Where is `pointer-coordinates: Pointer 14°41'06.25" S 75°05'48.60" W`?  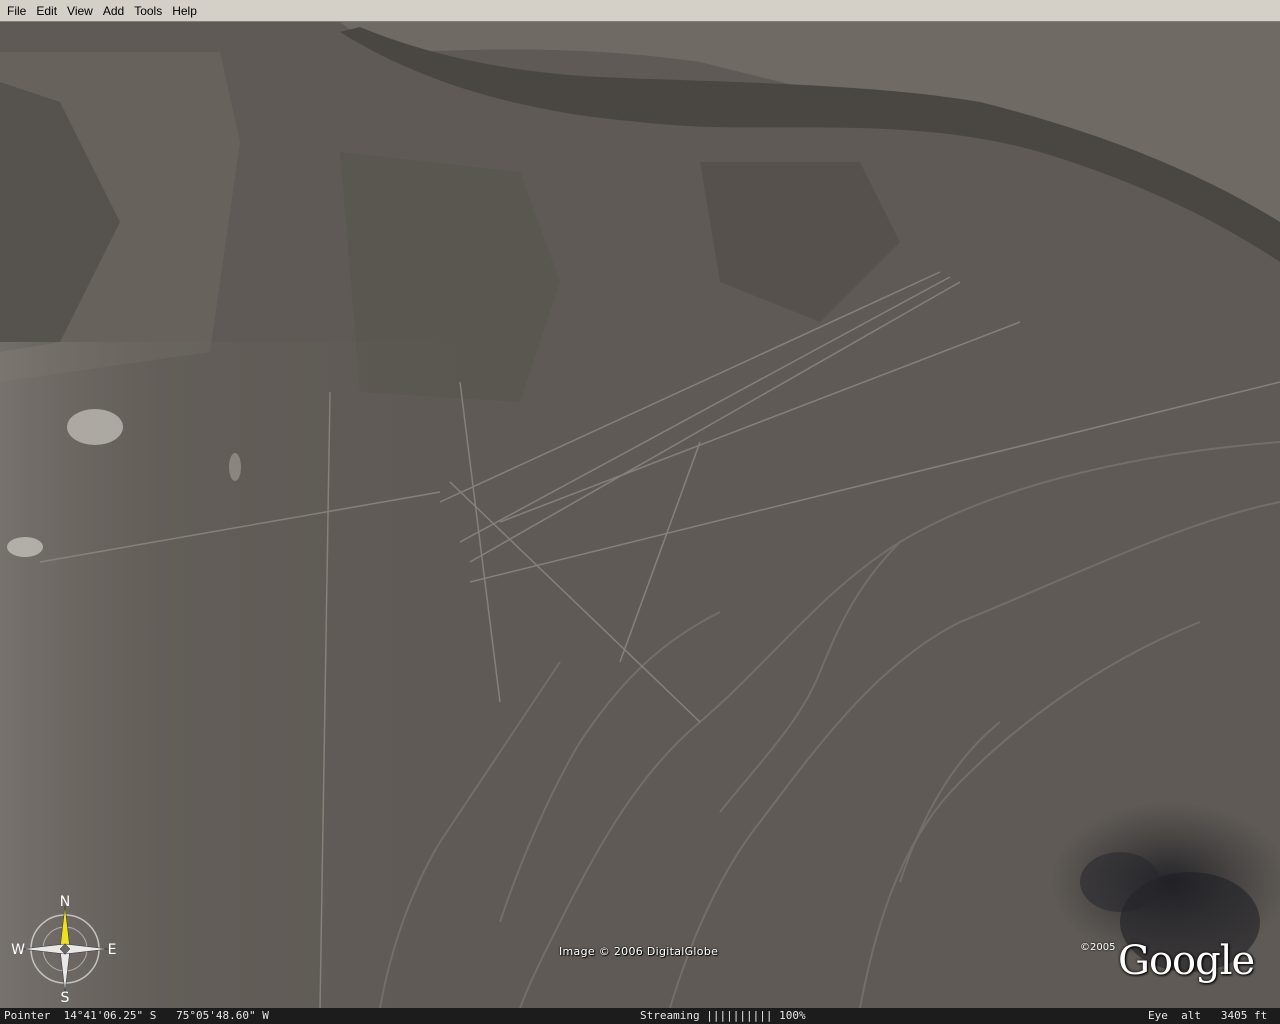 pointer-coordinates: Pointer 14°41'06.25" S 75°05'48.60" W is located at coordinates (136, 1015).